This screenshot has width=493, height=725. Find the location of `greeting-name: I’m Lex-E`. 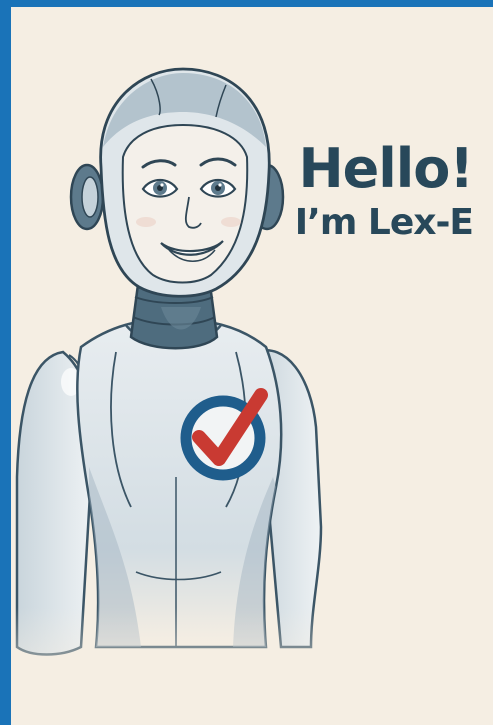

greeting-name: I’m Lex-E is located at coordinates (384, 222).